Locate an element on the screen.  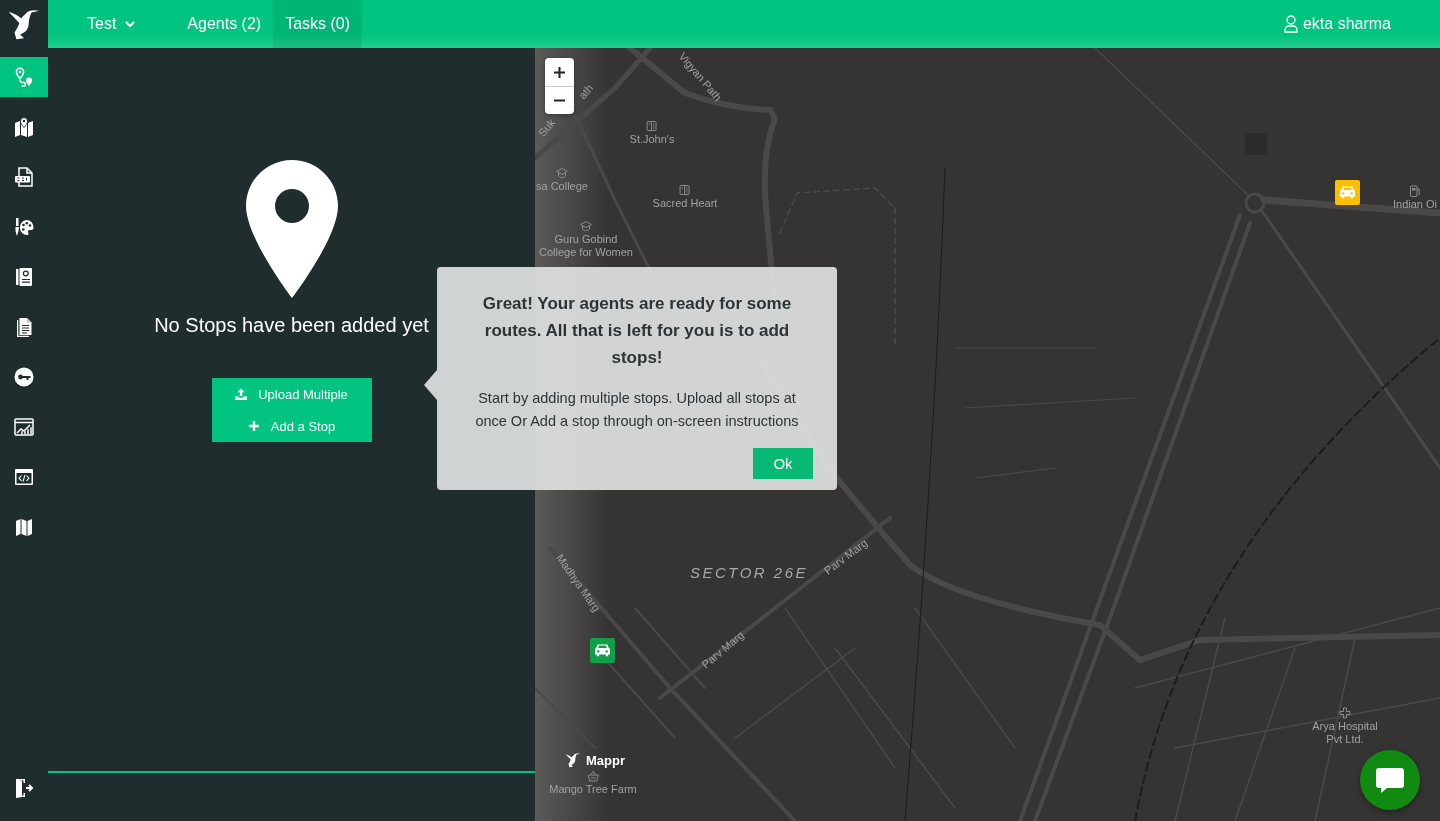
empty-state-message: No Stops have been added yet is located at coordinates (291, 325).